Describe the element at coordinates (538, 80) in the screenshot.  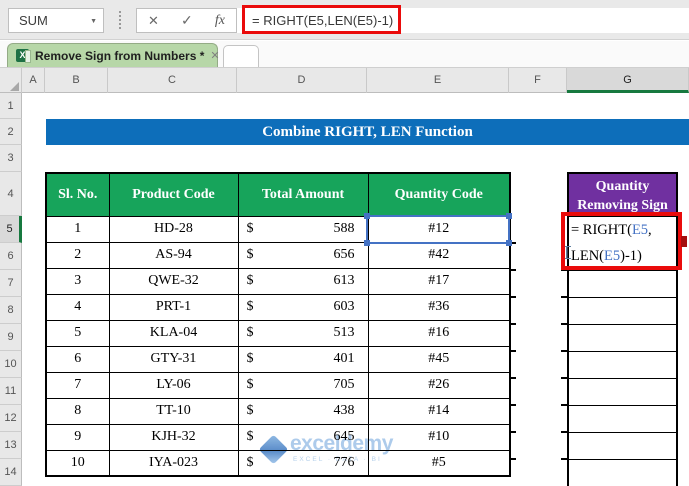
I see `column-header-F: F` at that location.